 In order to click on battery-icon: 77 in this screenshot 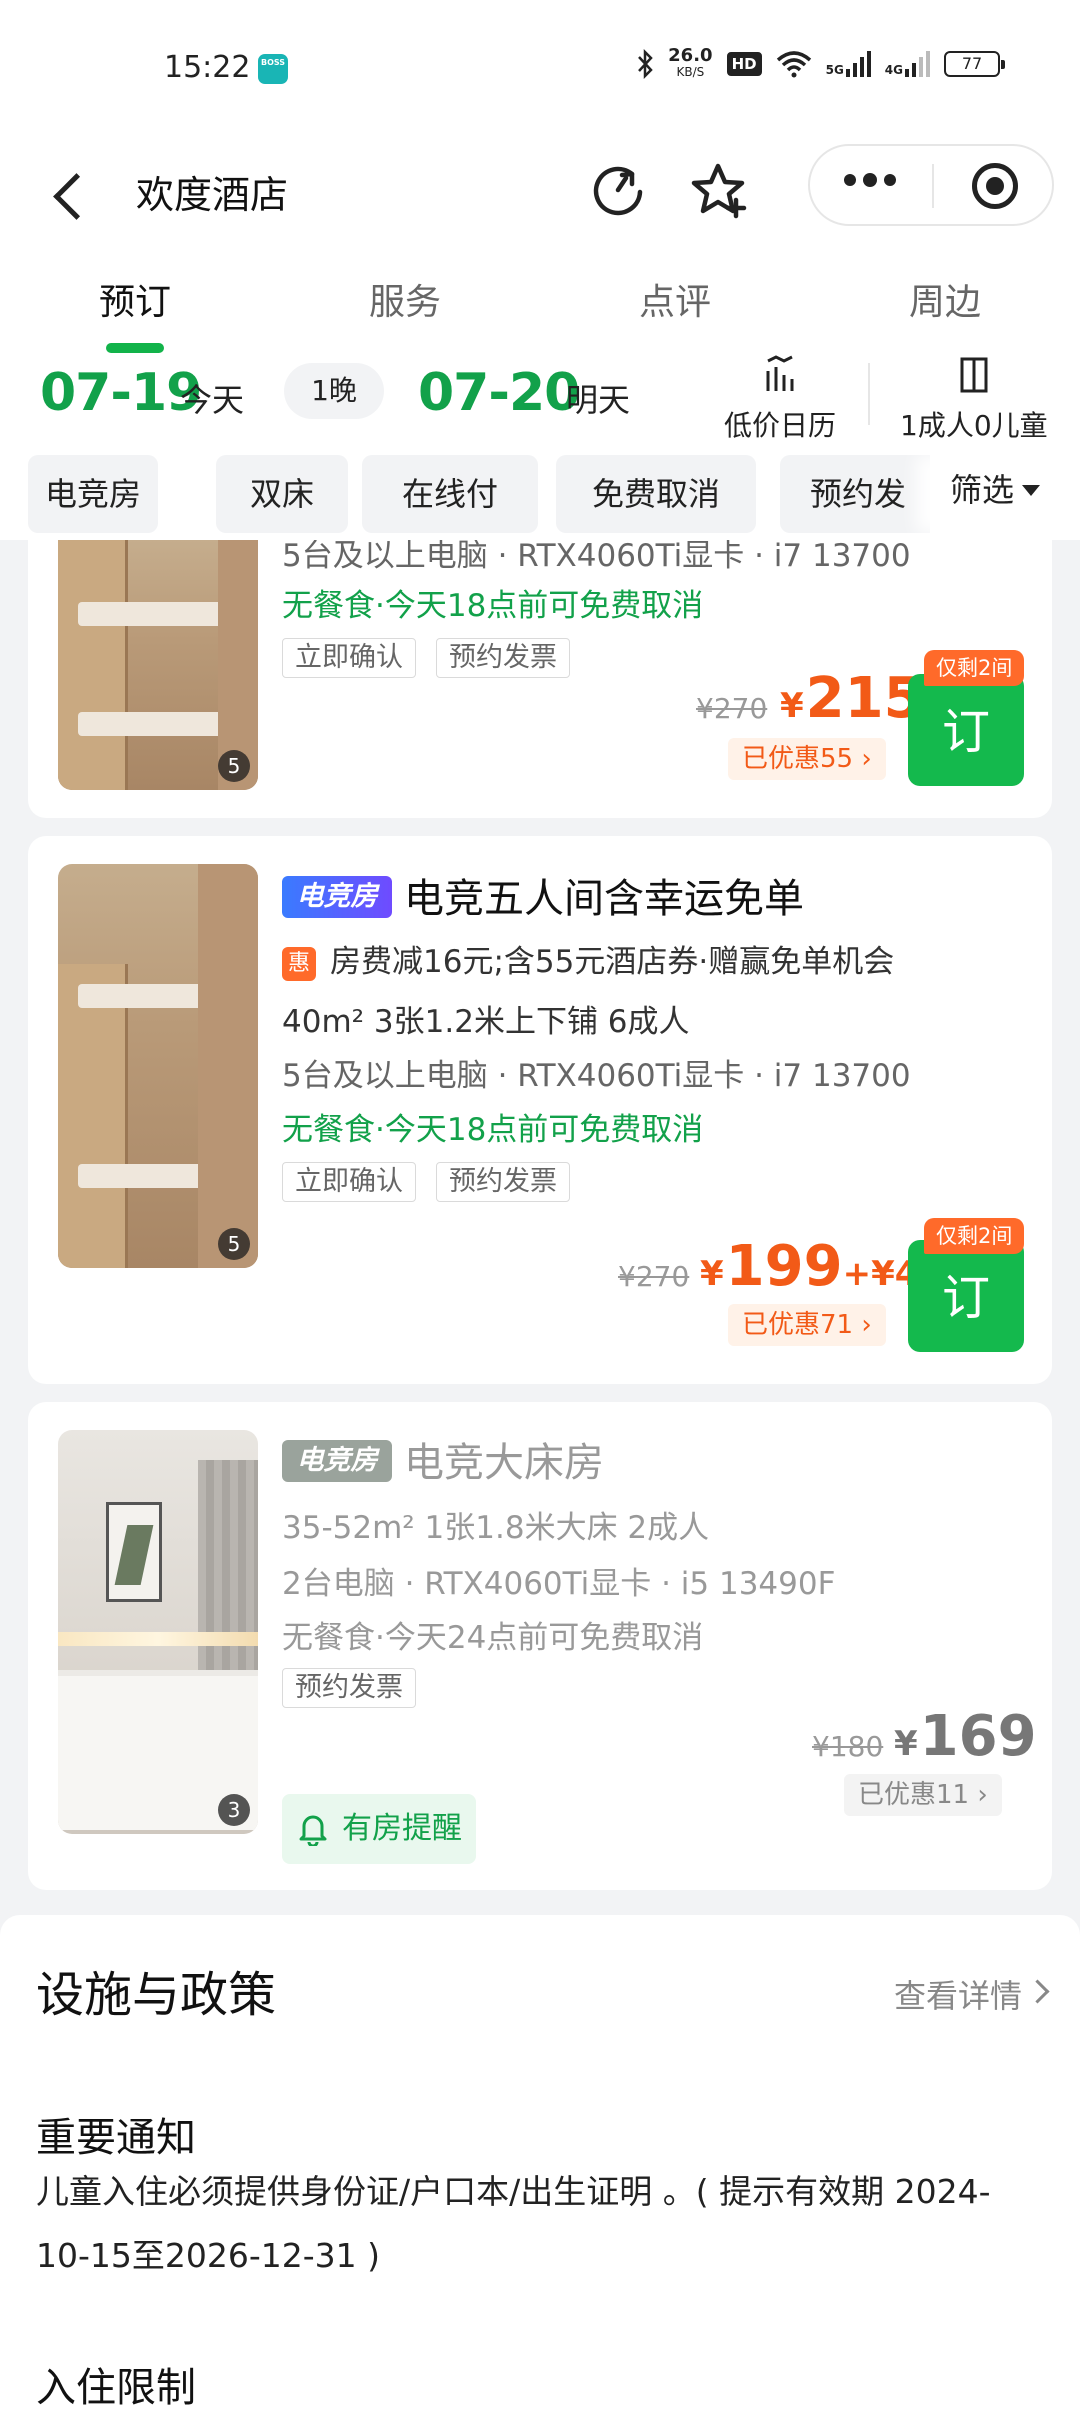, I will do `click(974, 64)`.